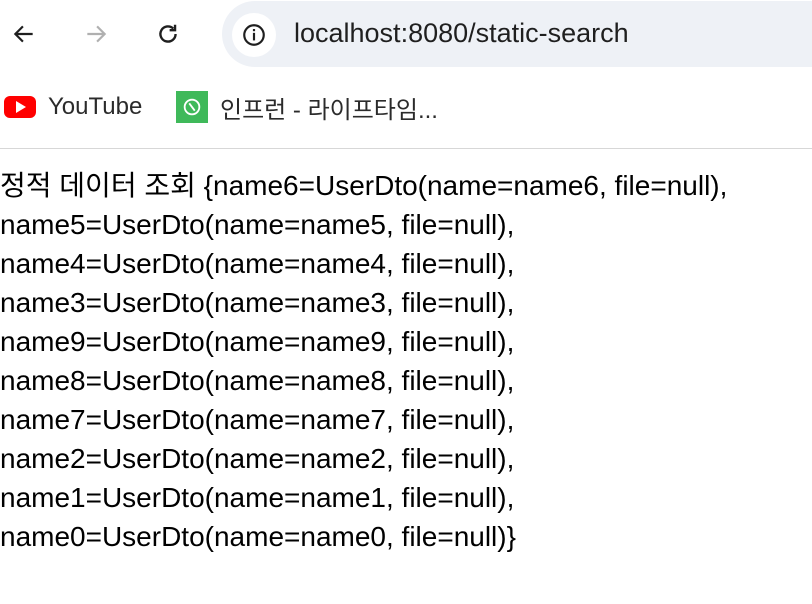  I want to click on forward-button, so click(96, 34).